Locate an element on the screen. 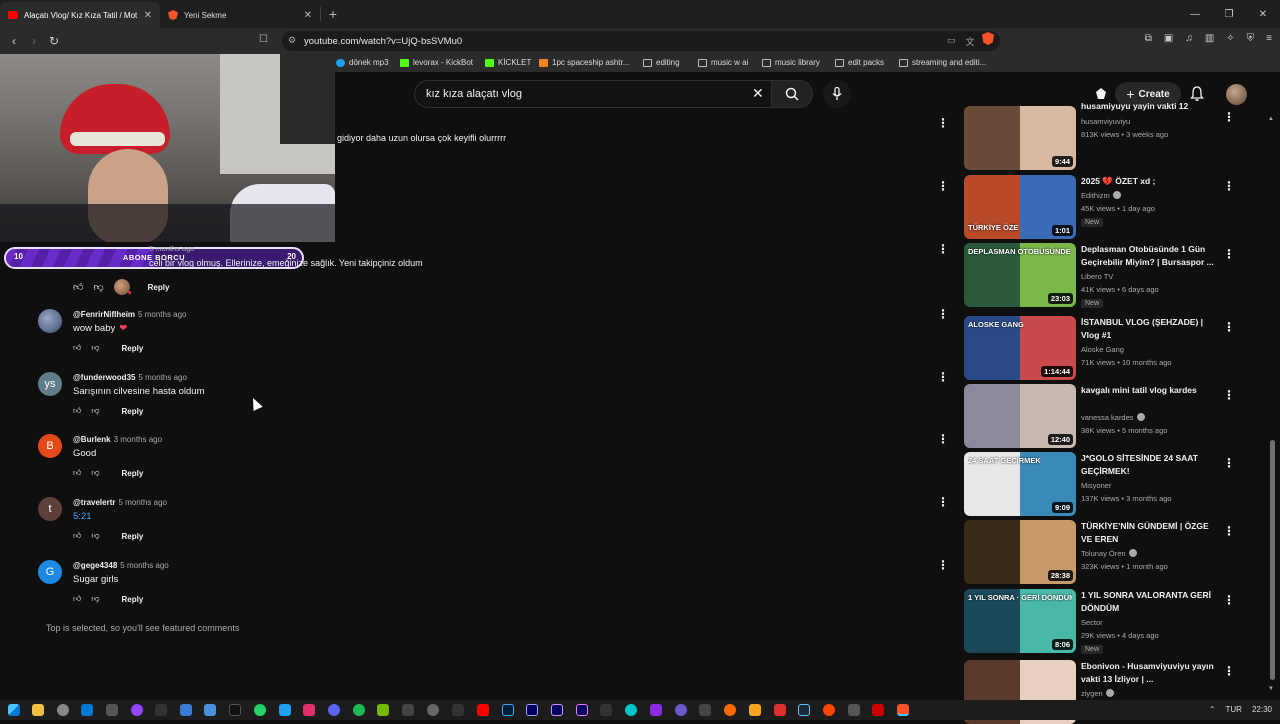  page-scrollbar is located at coordinates (1272, 560).